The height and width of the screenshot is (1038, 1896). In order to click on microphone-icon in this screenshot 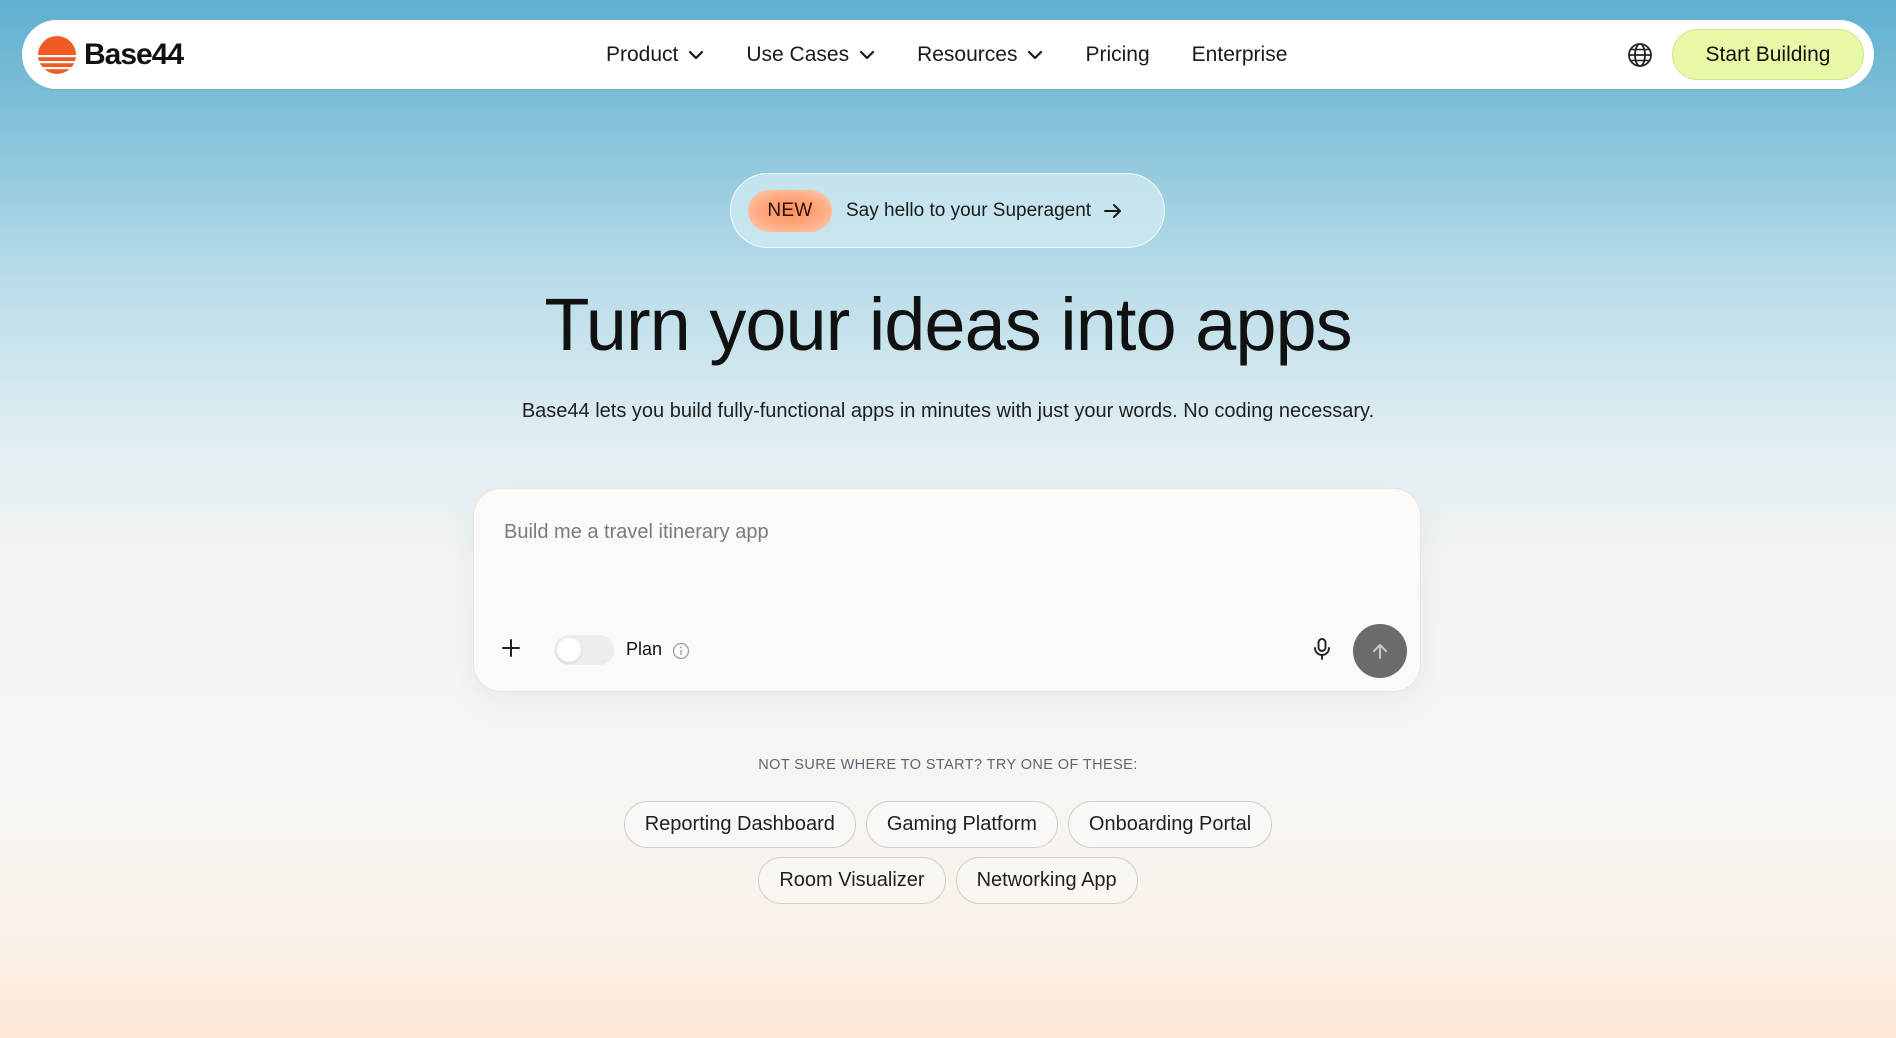, I will do `click(1322, 649)`.